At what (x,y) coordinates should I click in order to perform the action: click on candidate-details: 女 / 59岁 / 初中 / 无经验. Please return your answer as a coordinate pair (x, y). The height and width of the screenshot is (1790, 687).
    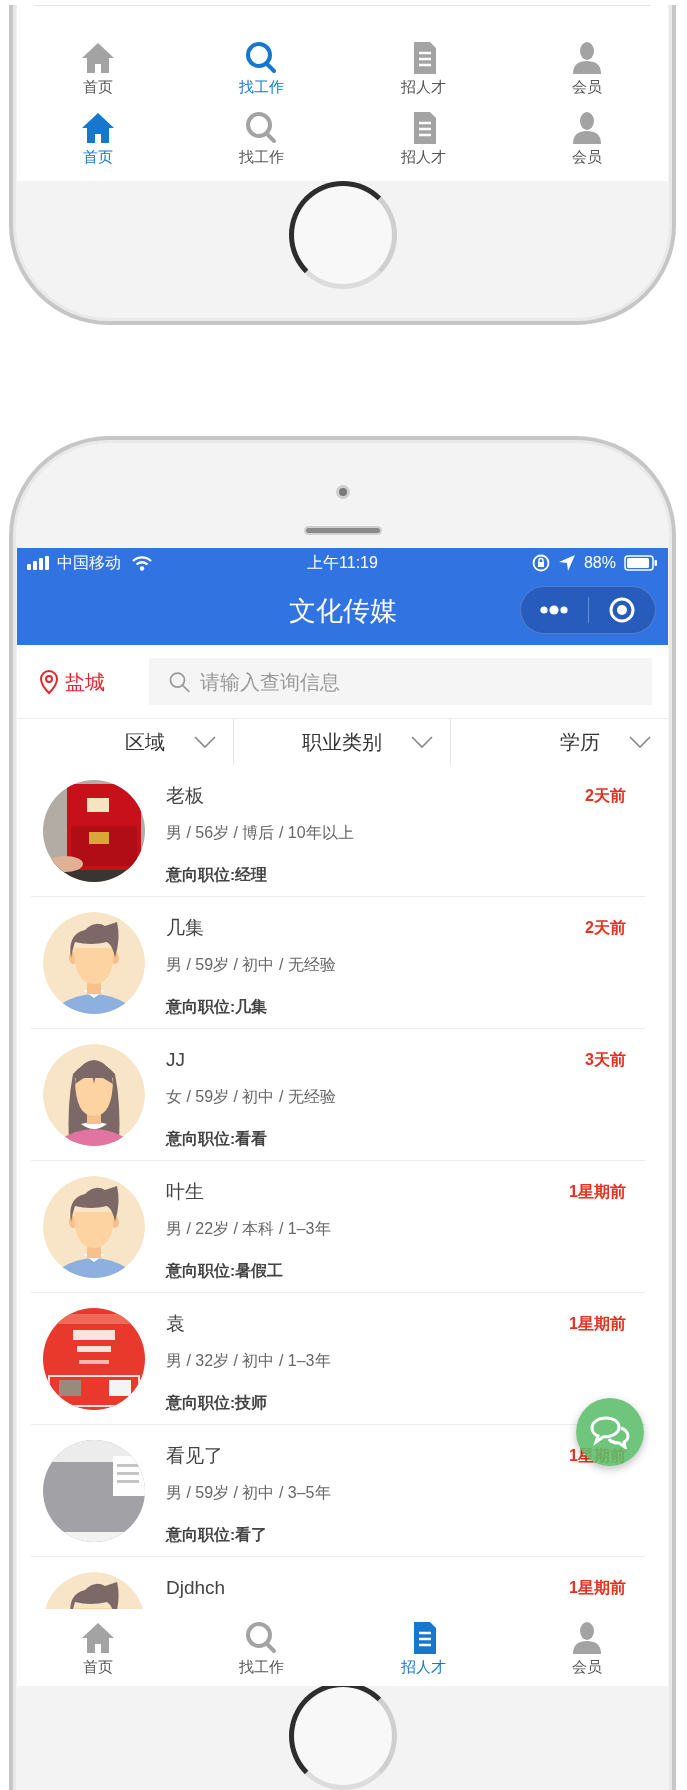
    Looking at the image, I should click on (251, 1097).